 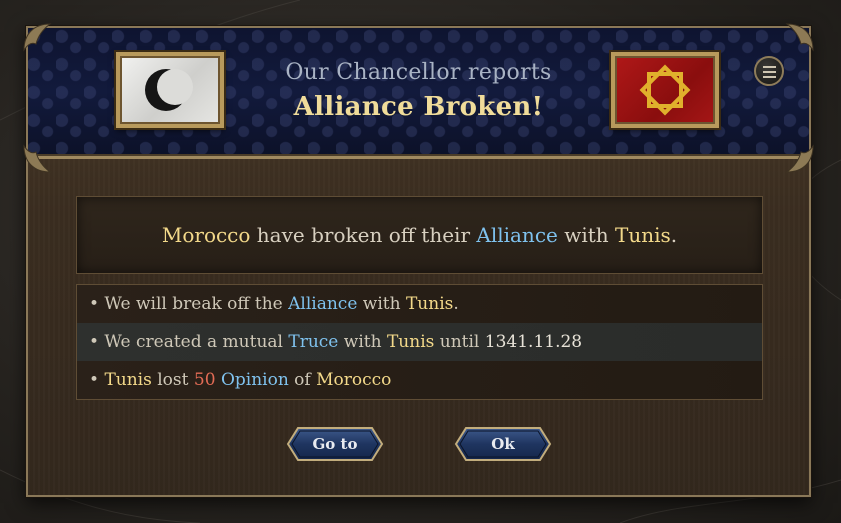 What do you see at coordinates (194, 304) in the screenshot?
I see `effect-text: We will break off the` at bounding box center [194, 304].